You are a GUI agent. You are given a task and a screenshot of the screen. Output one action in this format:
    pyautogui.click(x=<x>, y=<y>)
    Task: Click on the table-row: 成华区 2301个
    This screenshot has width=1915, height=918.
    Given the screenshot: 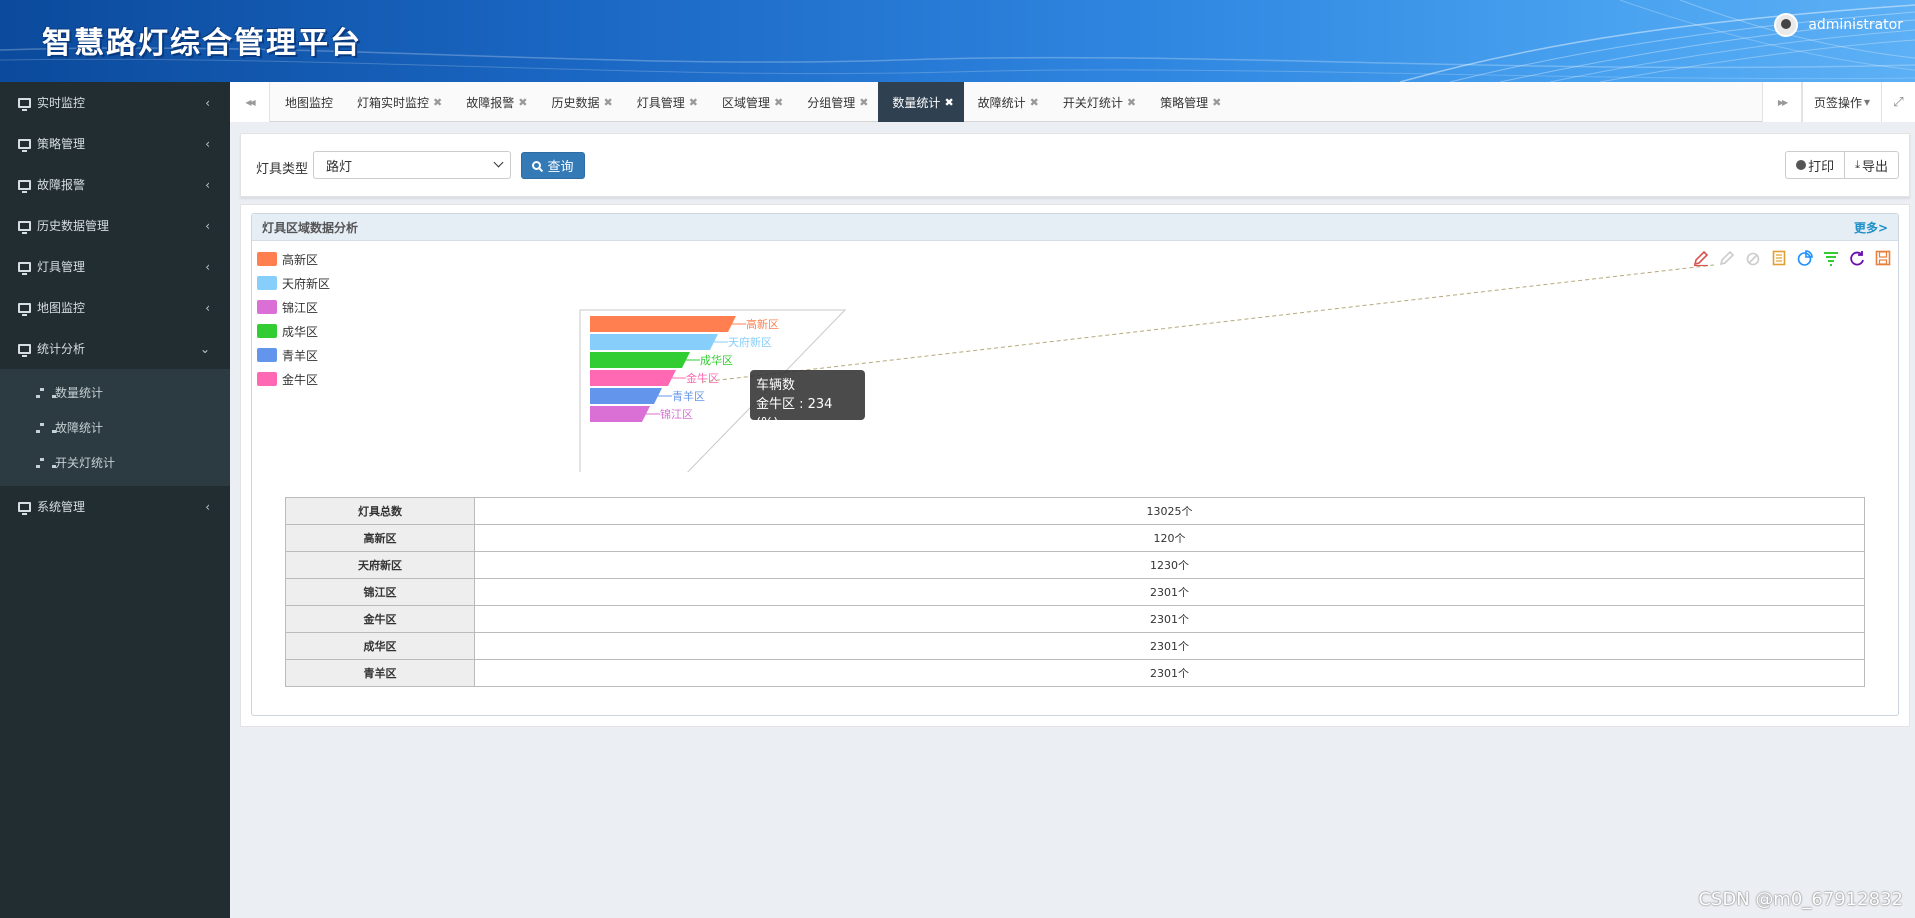 What is the action you would take?
    pyautogui.click(x=1075, y=646)
    